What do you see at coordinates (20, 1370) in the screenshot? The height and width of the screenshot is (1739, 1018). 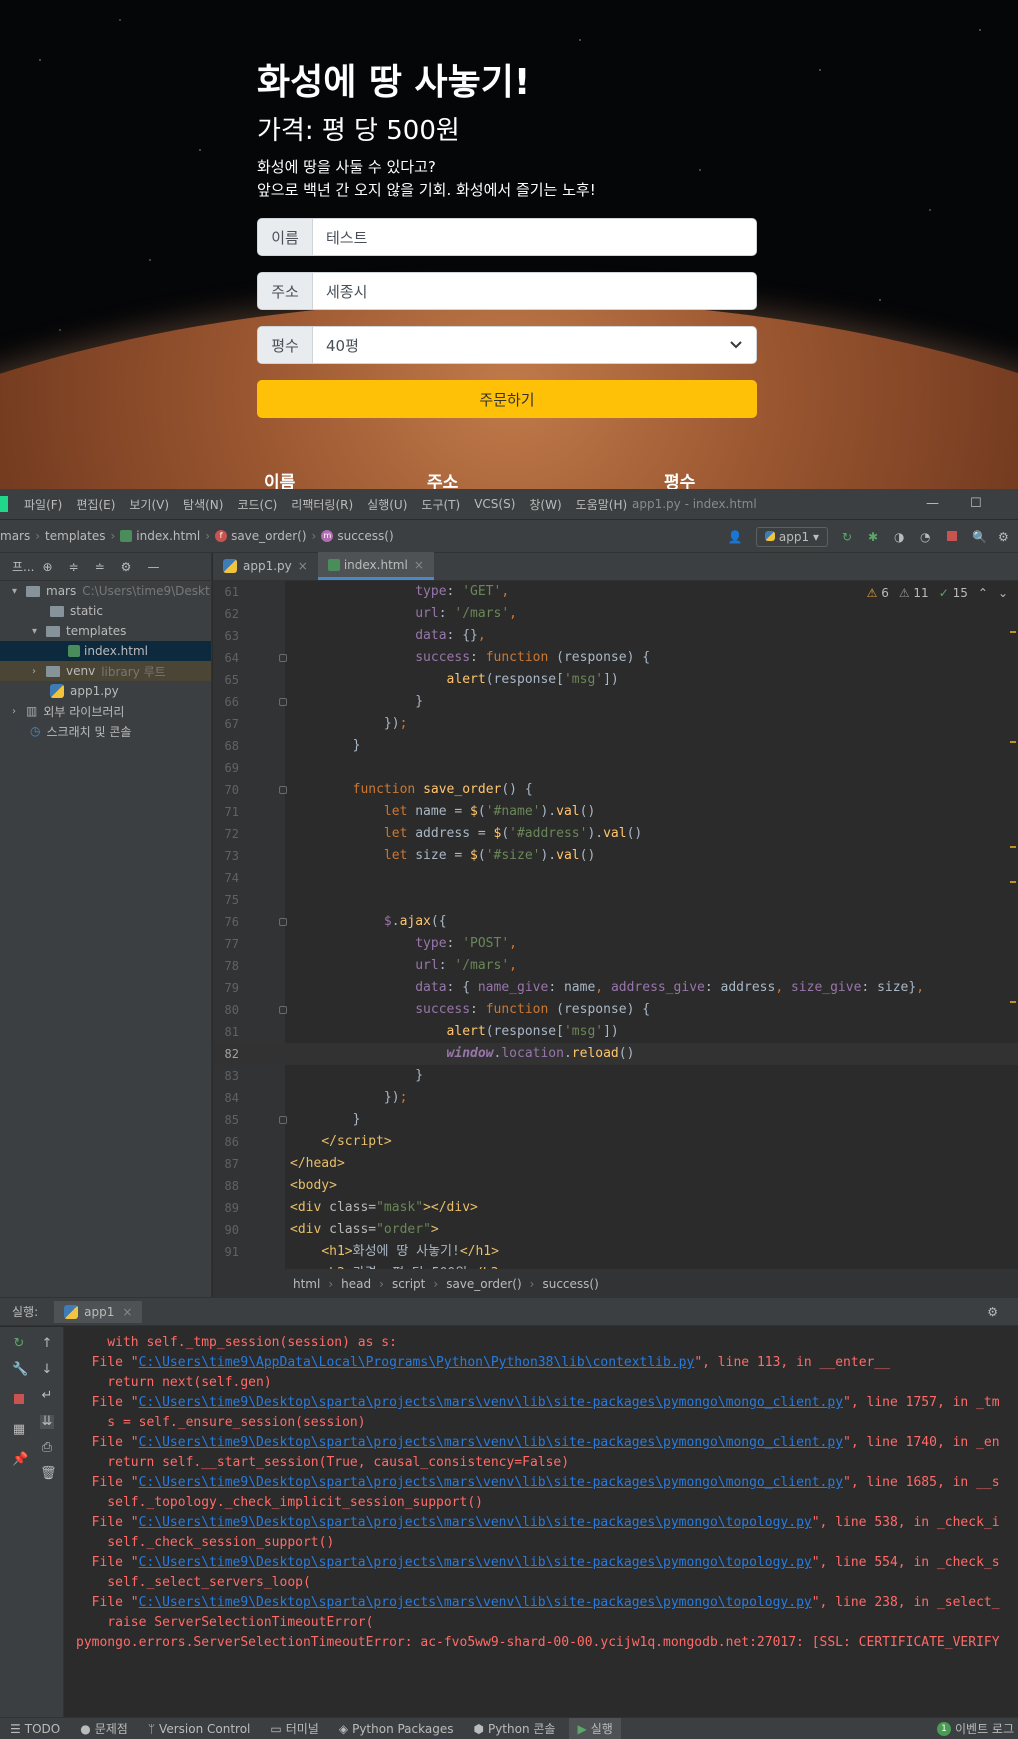 I see `wrench-icon: 🔧` at bounding box center [20, 1370].